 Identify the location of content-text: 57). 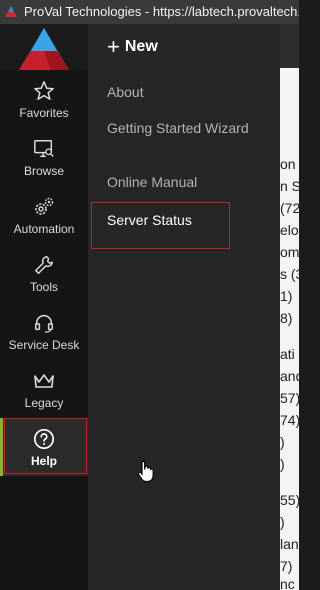
(289, 398).